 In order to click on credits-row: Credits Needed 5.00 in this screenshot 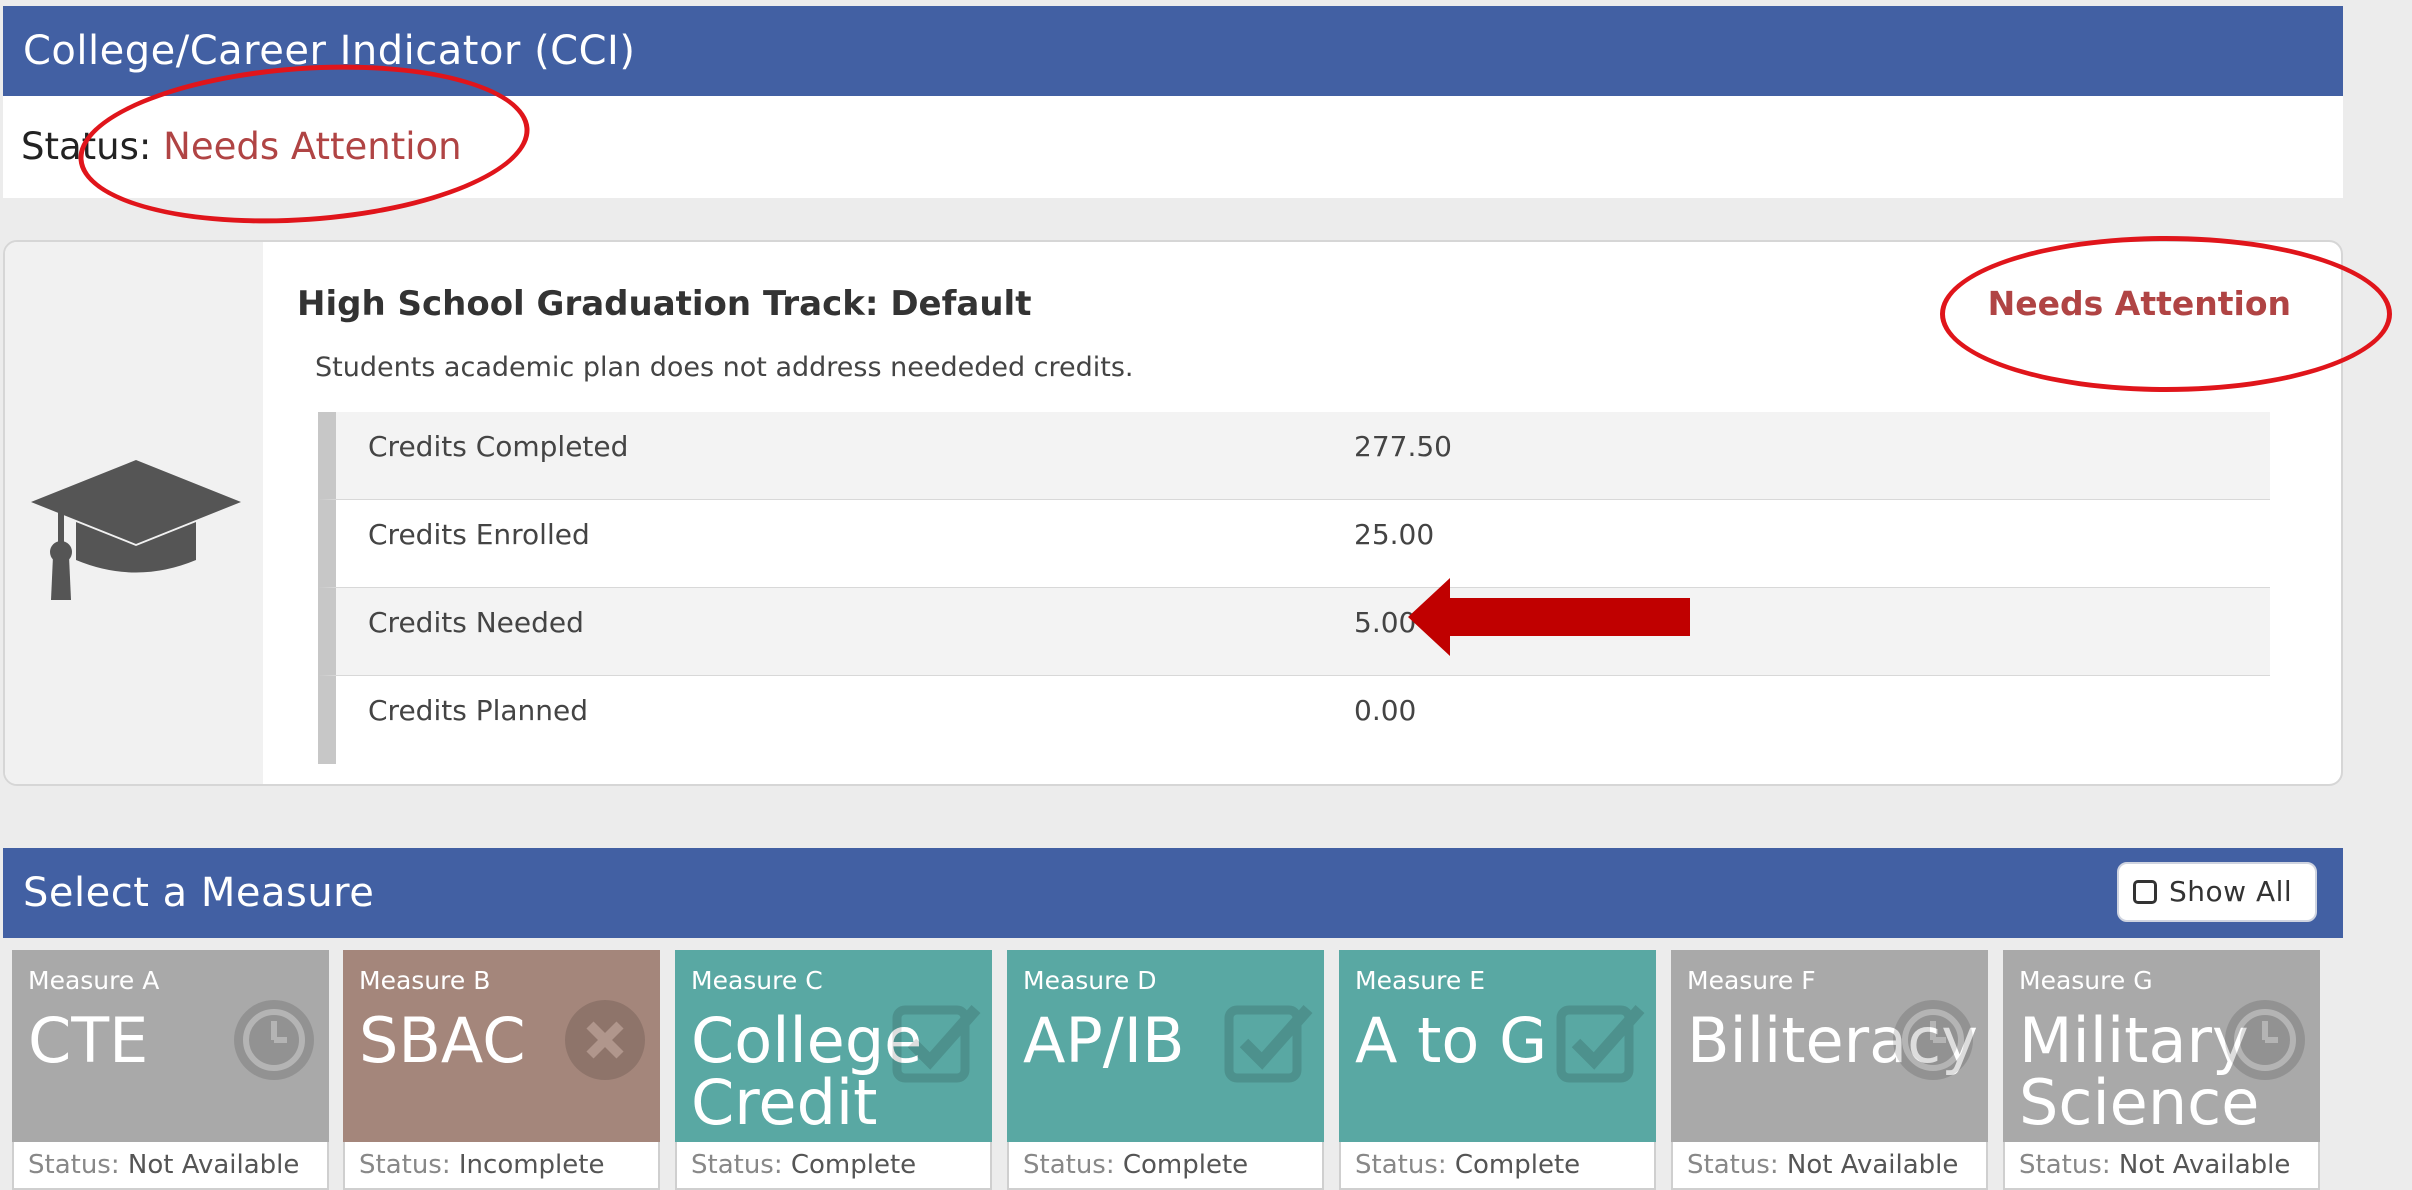, I will do `click(1294, 632)`.